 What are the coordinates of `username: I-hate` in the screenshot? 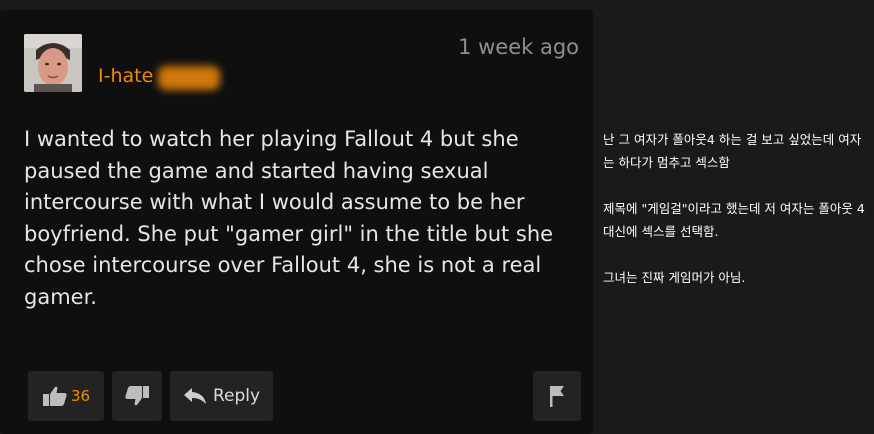 It's located at (125, 76).